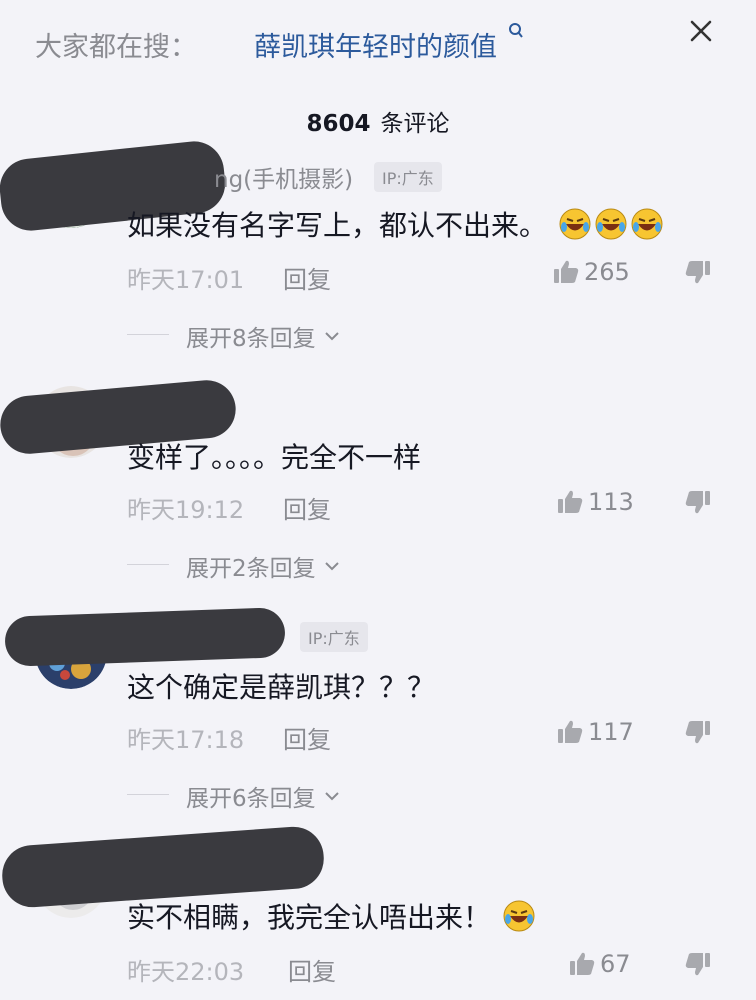 The image size is (756, 1000). I want to click on expand-replies-button: 展开2条回复, so click(264, 566).